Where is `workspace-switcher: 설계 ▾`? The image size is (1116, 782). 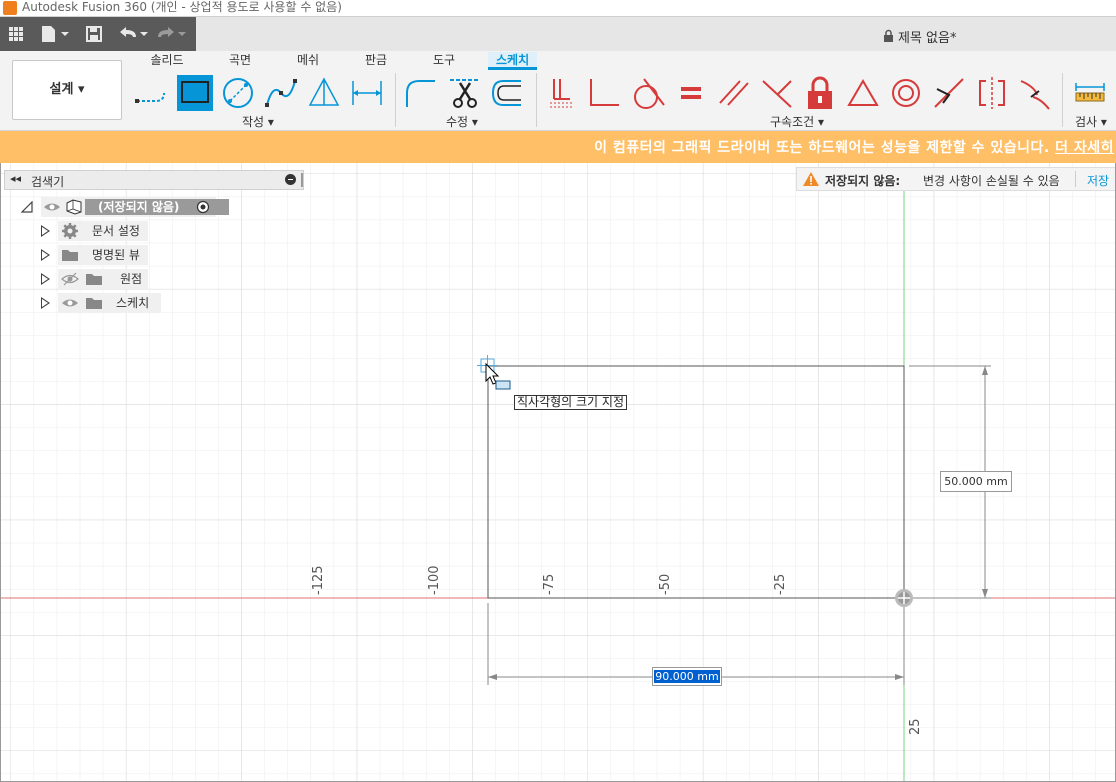 workspace-switcher: 설계 ▾ is located at coordinates (67, 90).